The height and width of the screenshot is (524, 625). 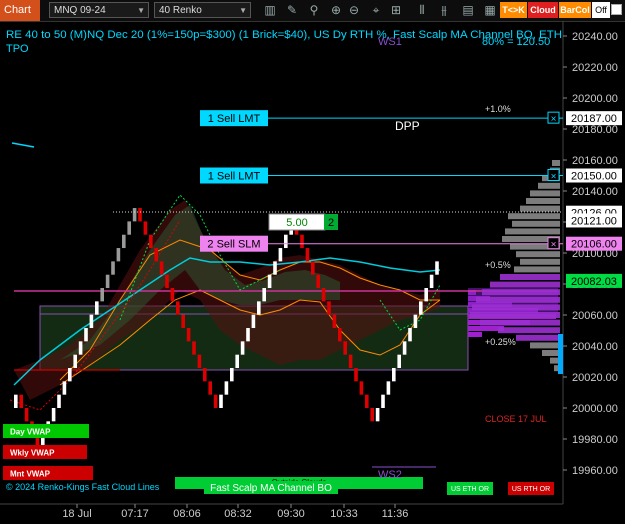 I want to click on indicators-icon: ⚲, so click(x=314, y=10).